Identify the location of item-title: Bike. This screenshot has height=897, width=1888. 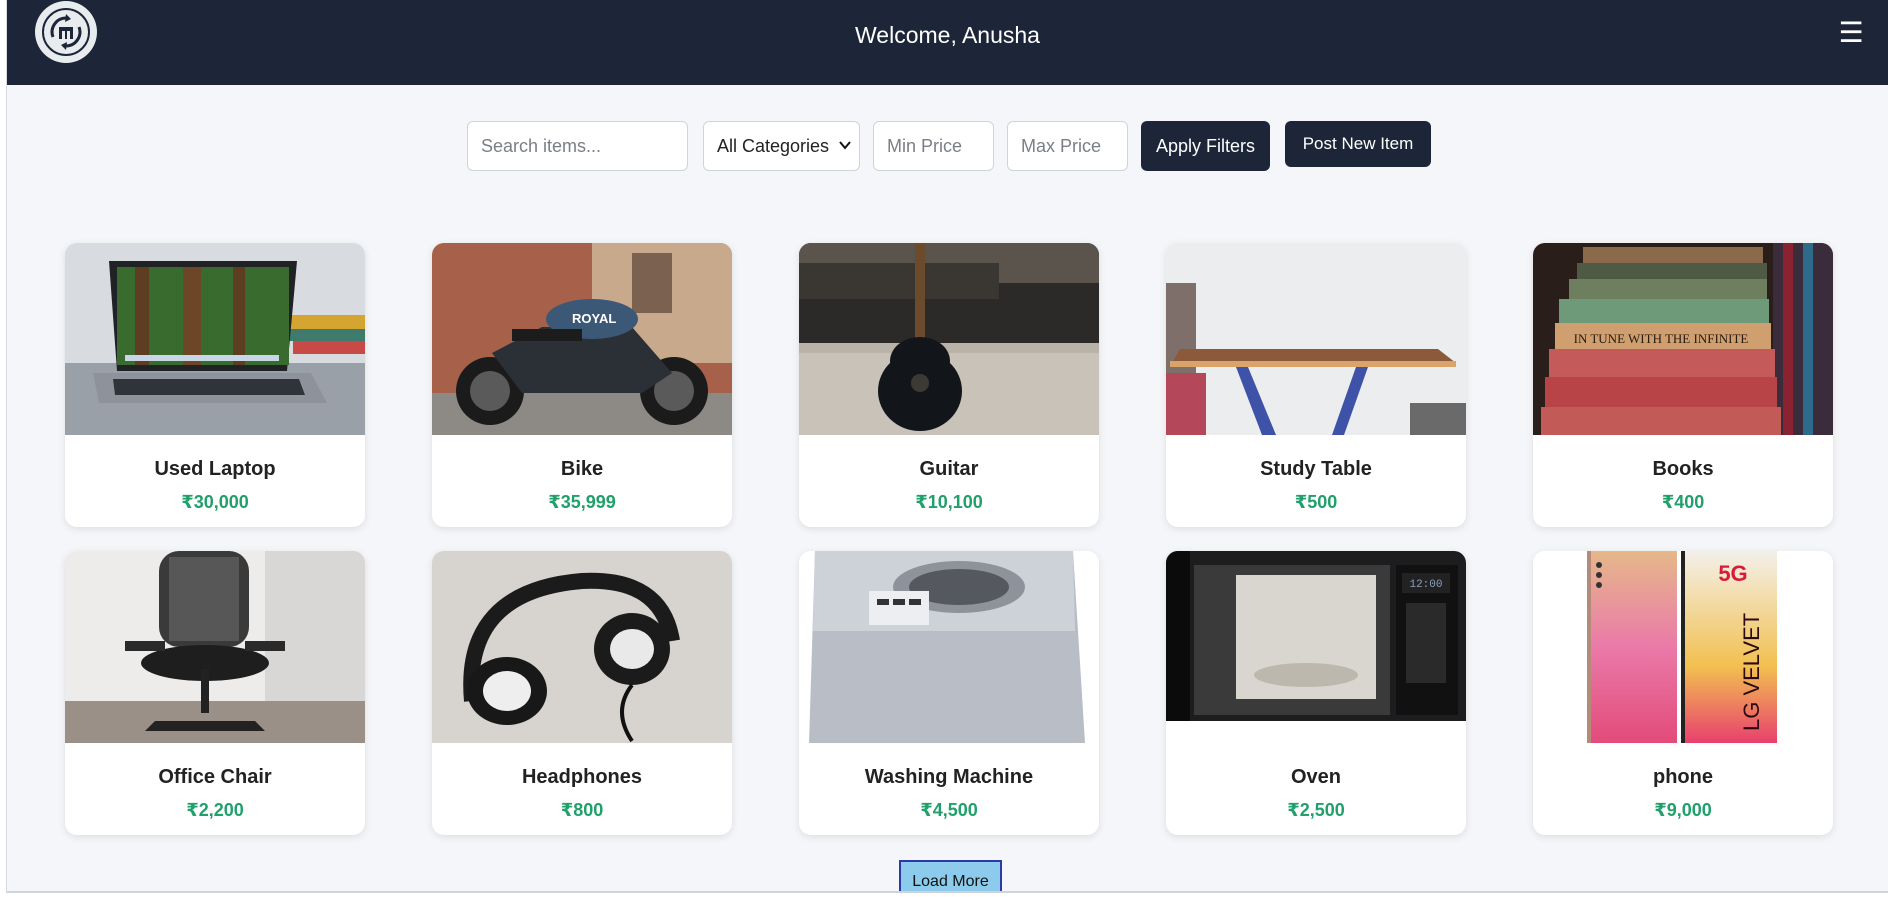
(582, 469).